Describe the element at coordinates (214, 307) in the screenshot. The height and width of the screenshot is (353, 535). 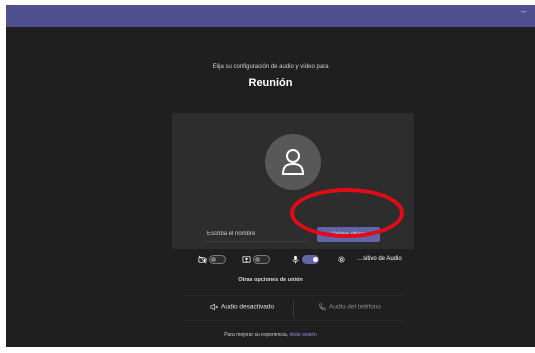
I see `speaker-muted-icon` at that location.